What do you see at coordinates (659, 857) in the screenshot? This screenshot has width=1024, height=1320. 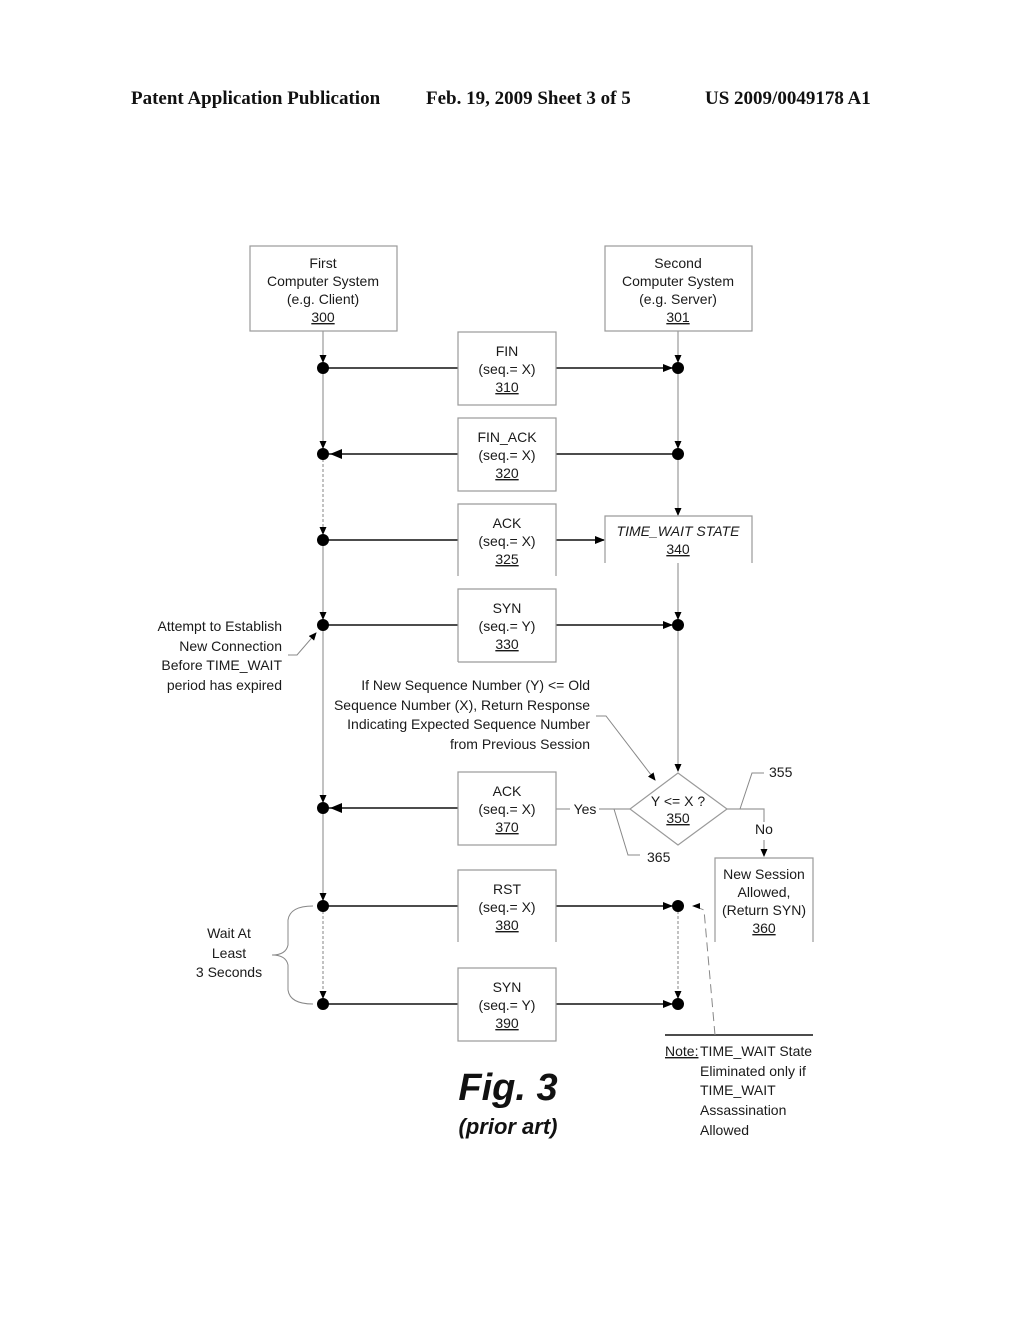 I see `ref-365: 365` at bounding box center [659, 857].